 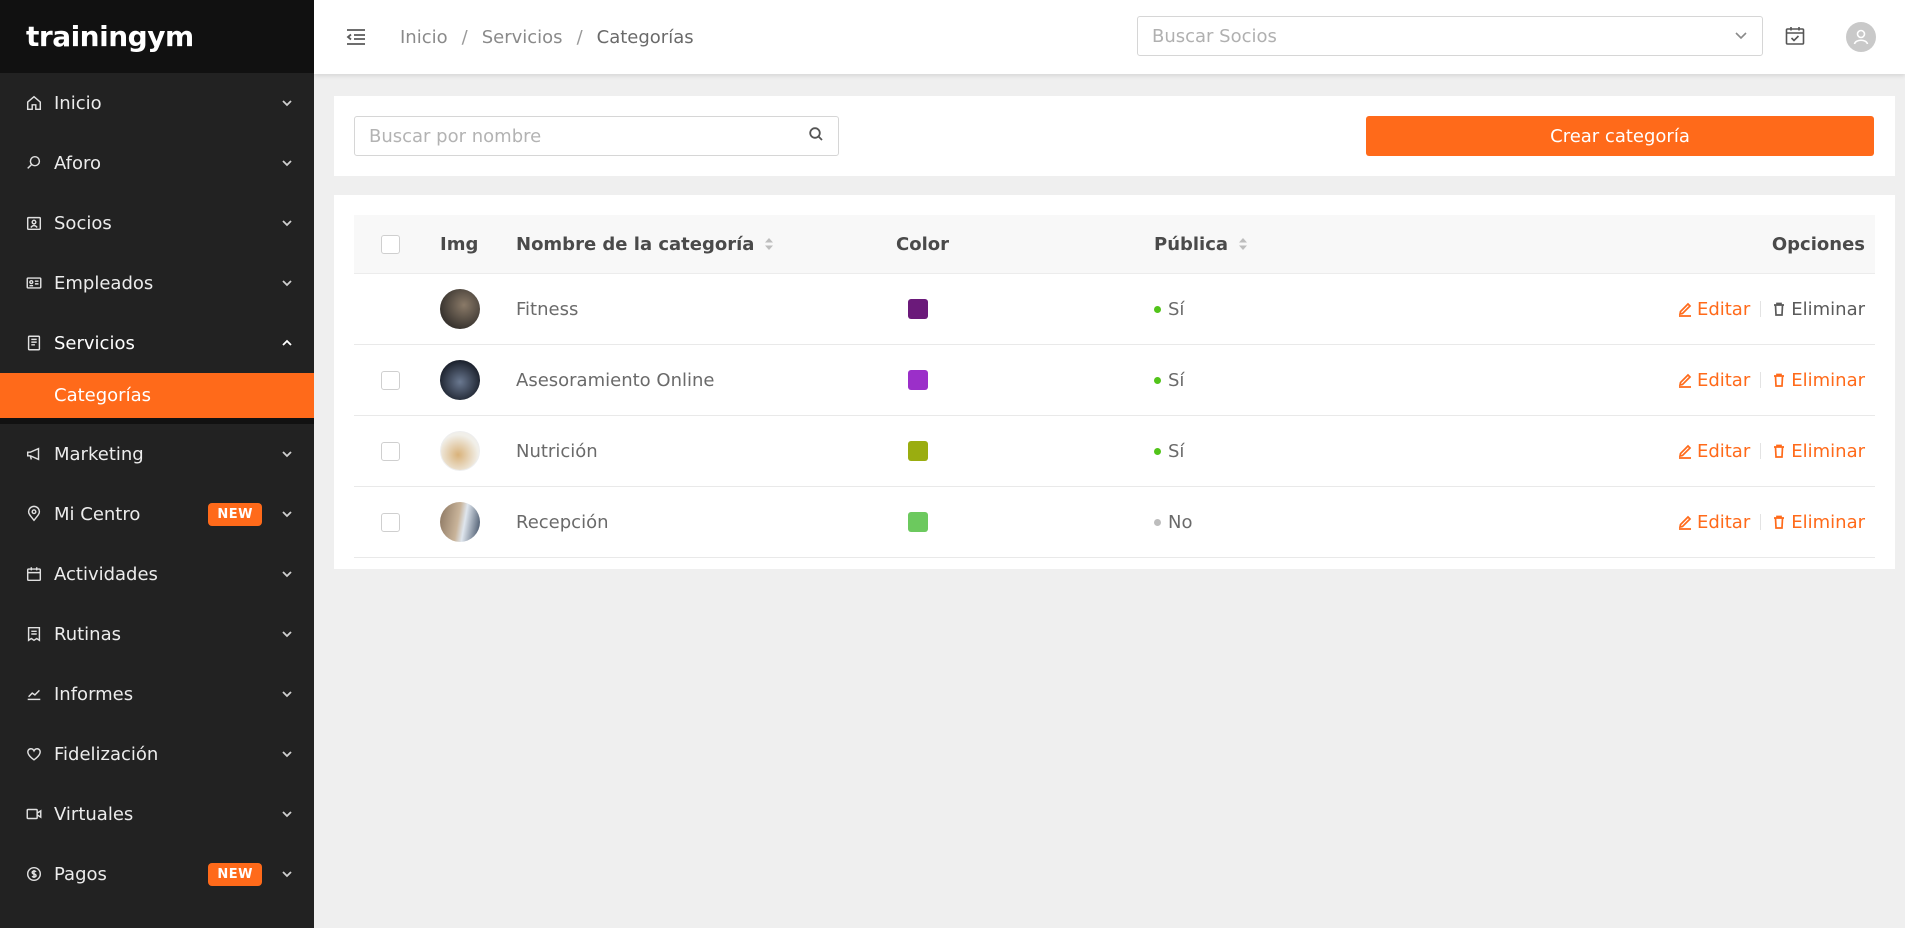 I want to click on user-avatar-icon, so click(x=1861, y=37).